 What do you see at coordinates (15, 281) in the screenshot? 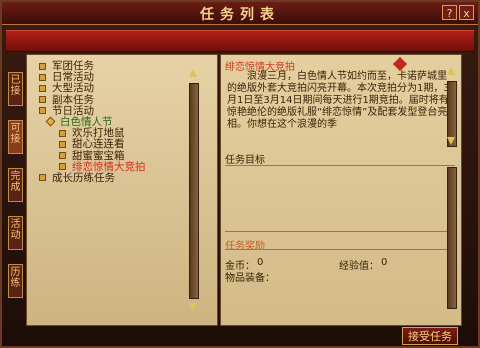
I see `tab-experience: 历练` at bounding box center [15, 281].